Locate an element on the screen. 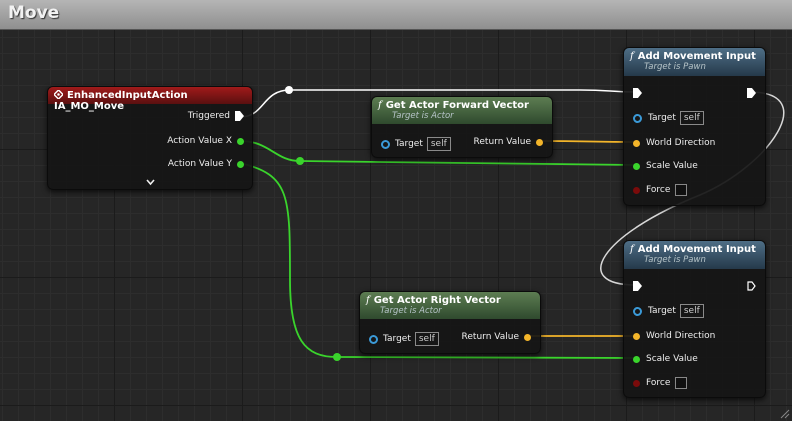  float-wire-y-knot is located at coordinates (337, 357).